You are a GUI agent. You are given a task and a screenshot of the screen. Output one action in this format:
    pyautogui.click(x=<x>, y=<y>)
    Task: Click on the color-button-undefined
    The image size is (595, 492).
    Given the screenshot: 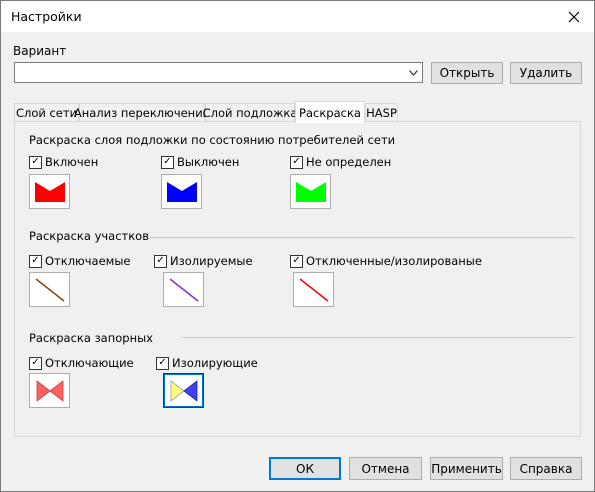 What is the action you would take?
    pyautogui.click(x=310, y=191)
    